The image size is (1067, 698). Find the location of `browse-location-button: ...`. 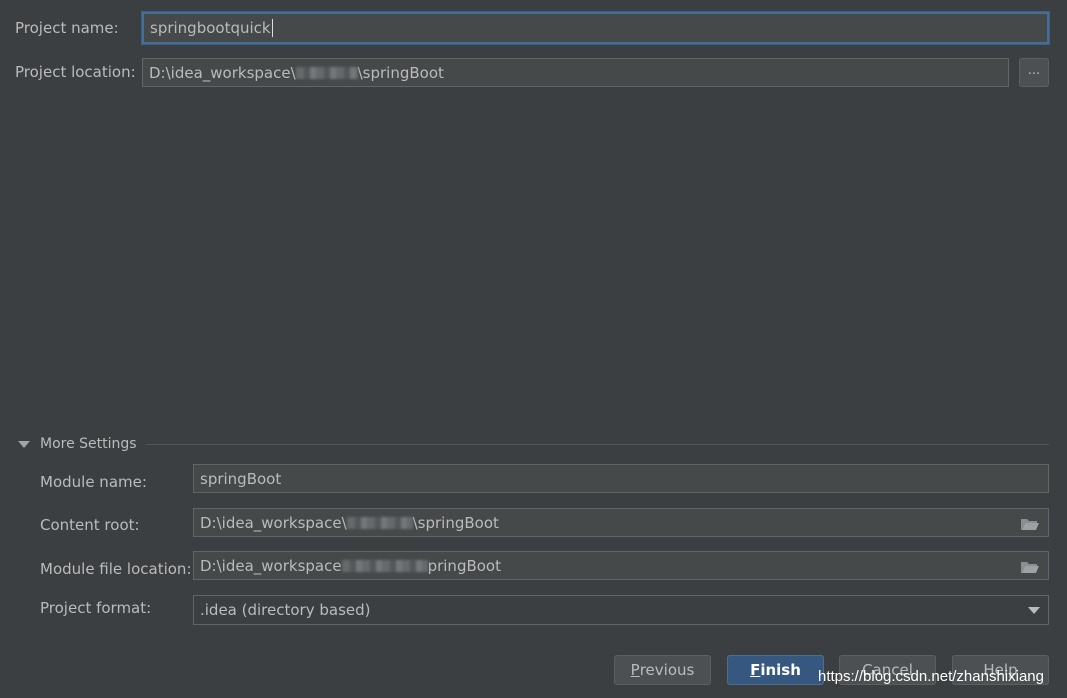

browse-location-button: ... is located at coordinates (1034, 72).